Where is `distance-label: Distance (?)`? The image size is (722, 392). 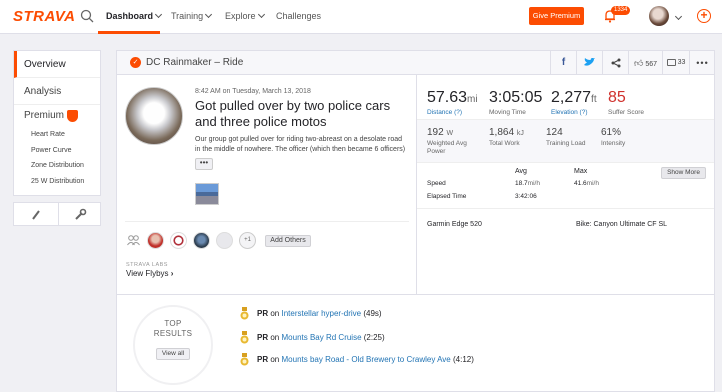 distance-label: Distance (?) is located at coordinates (444, 112).